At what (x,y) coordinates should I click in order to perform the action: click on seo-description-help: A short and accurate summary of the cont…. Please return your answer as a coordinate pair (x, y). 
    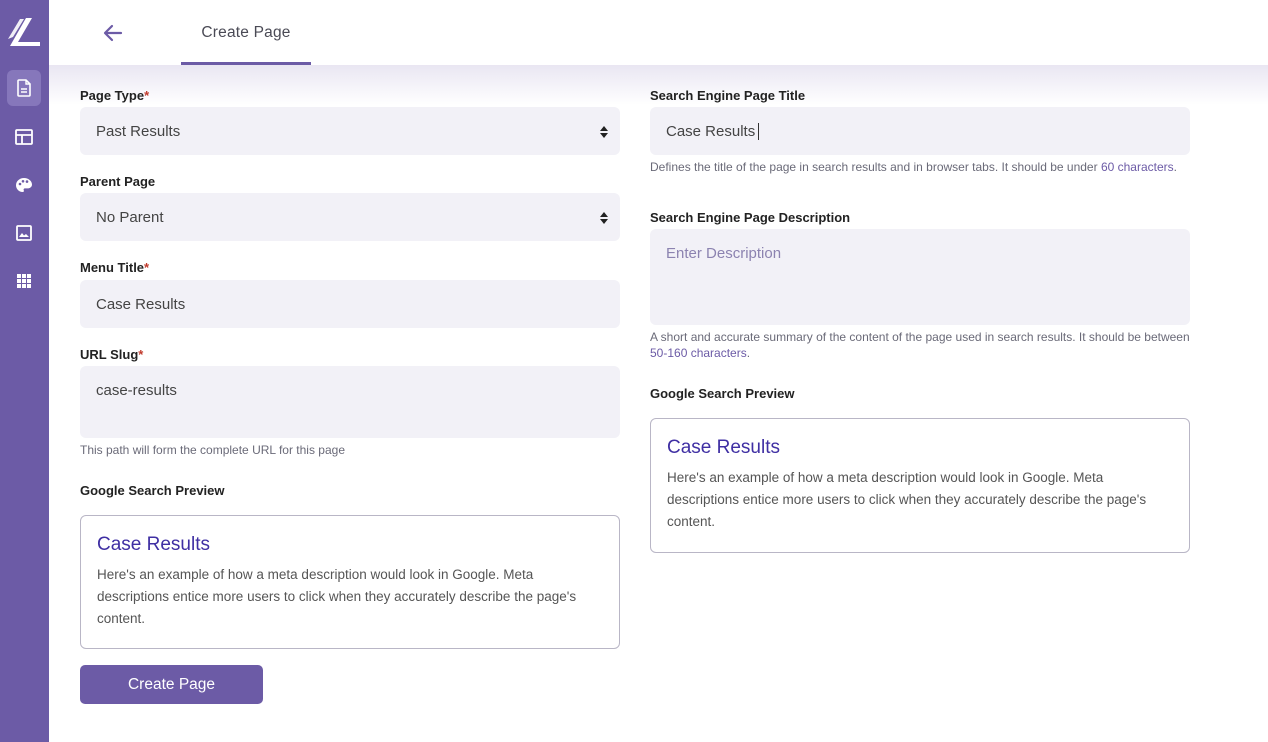
    Looking at the image, I should click on (920, 345).